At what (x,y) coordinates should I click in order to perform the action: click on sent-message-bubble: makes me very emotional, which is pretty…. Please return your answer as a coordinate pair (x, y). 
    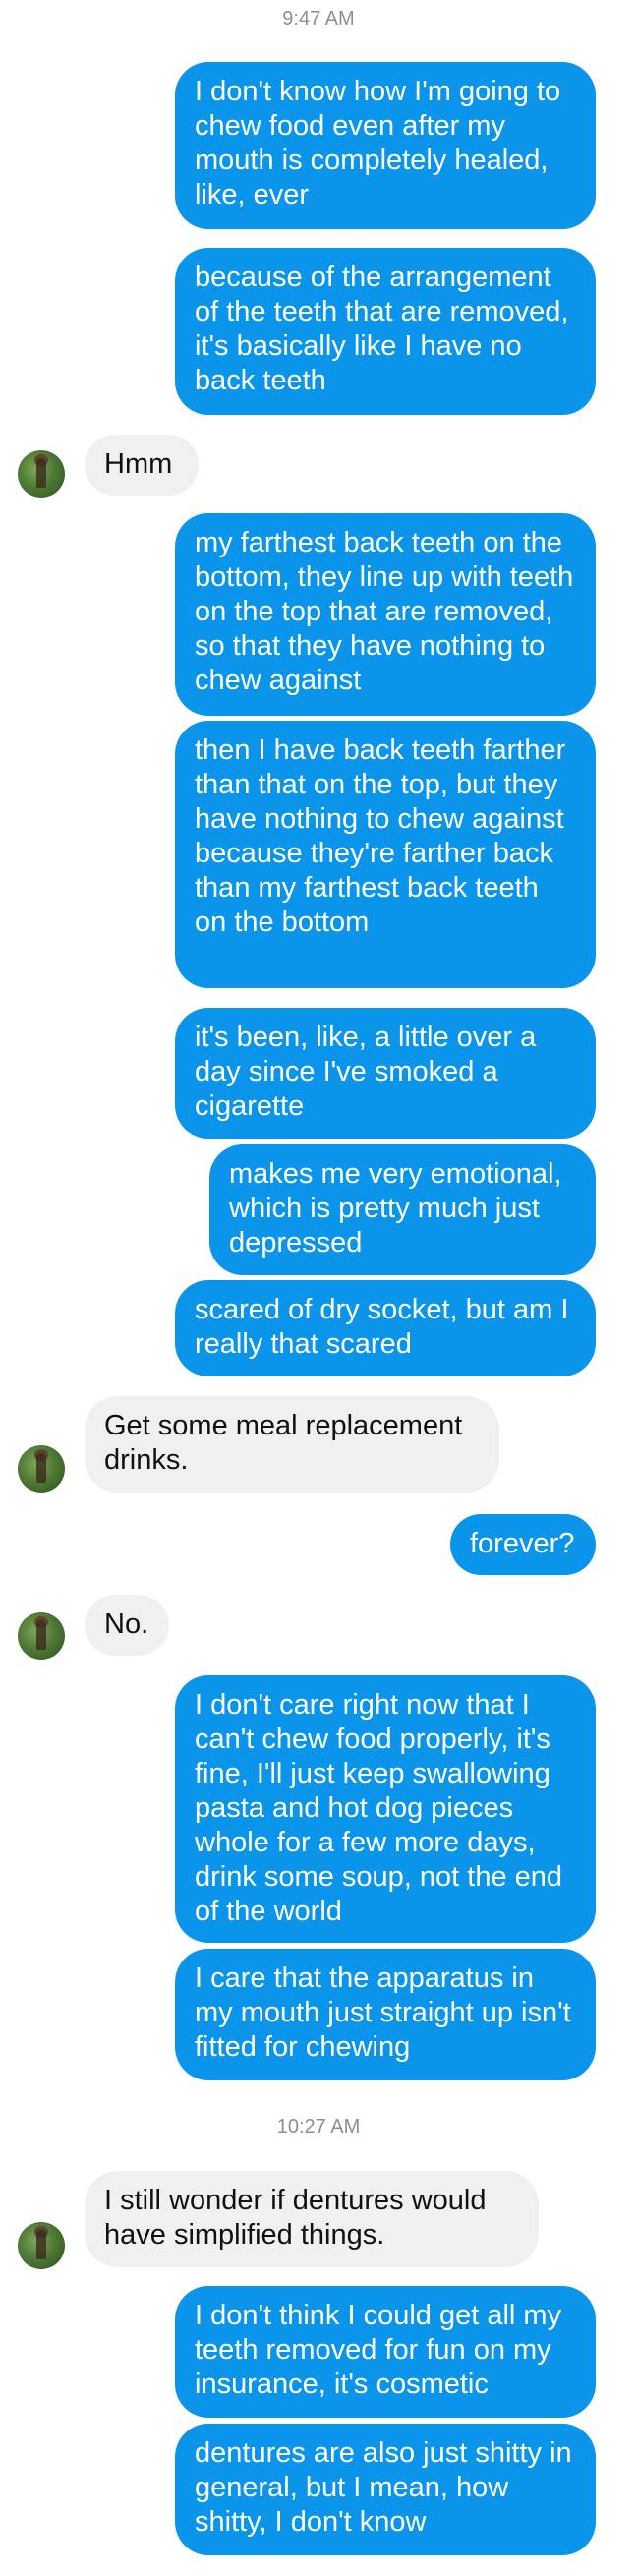
    Looking at the image, I should click on (402, 1209).